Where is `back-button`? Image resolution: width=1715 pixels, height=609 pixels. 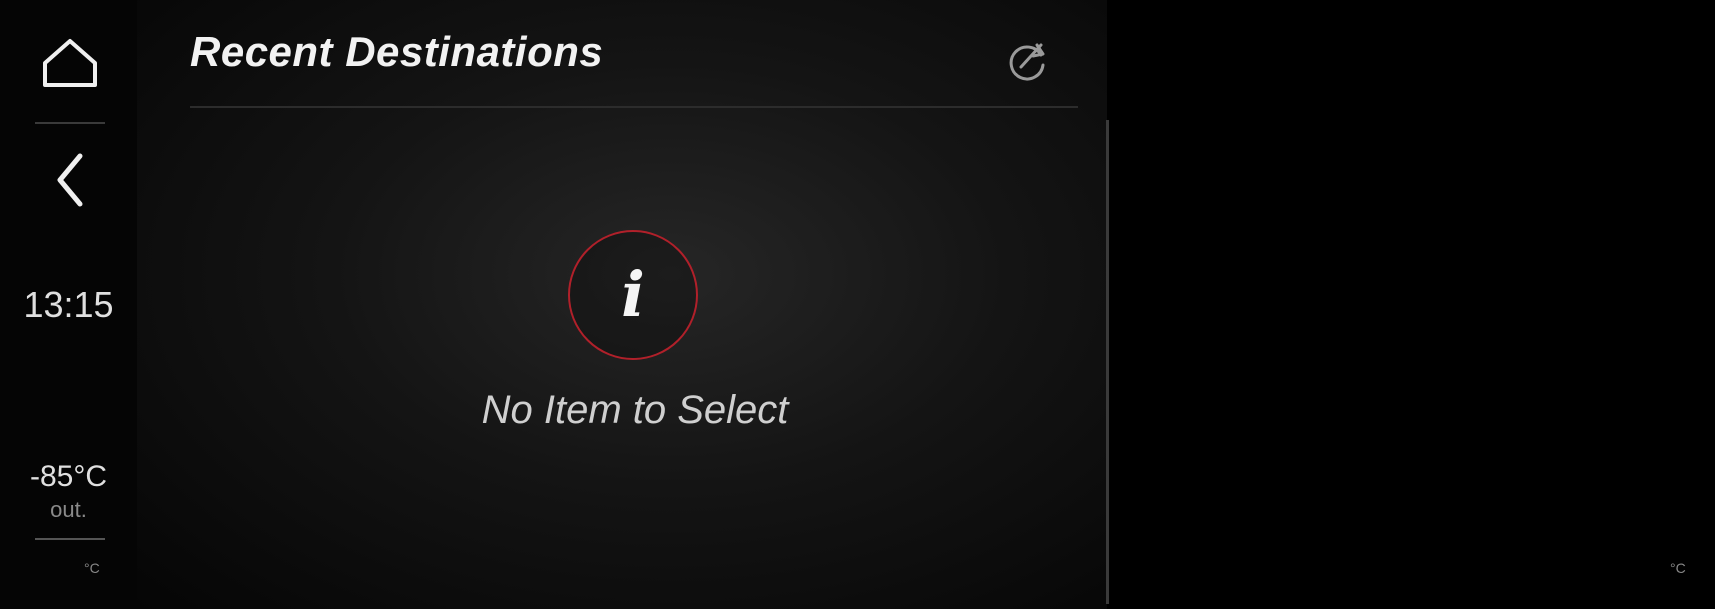
back-button is located at coordinates (70, 180).